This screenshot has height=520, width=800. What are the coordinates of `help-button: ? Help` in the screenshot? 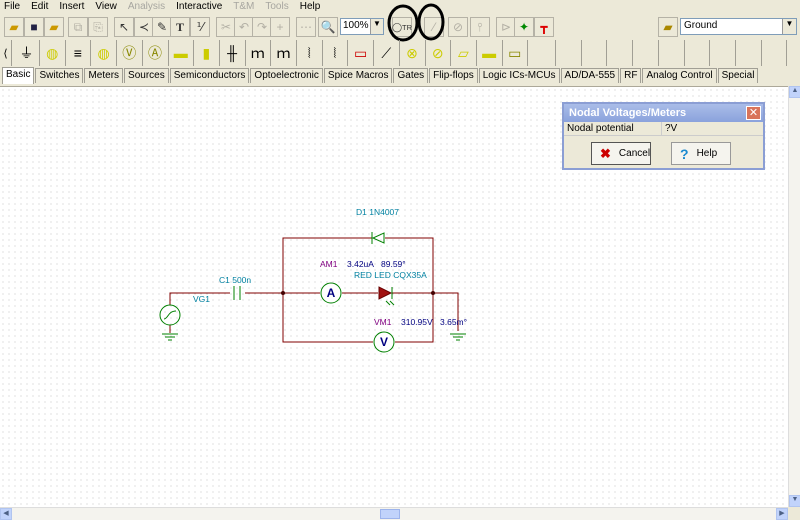 It's located at (701, 153).